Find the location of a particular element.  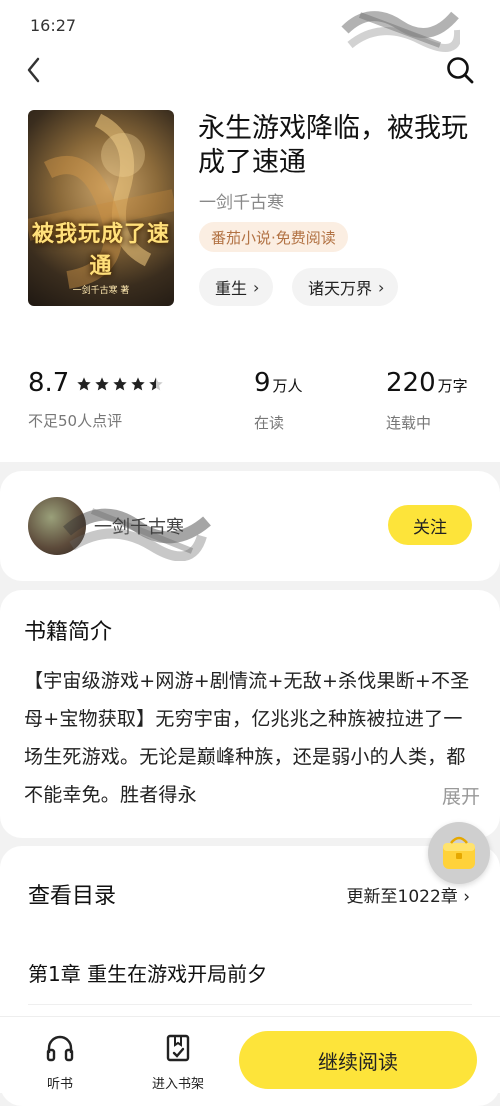

words-stat: 220 万字 is located at coordinates (427, 383).